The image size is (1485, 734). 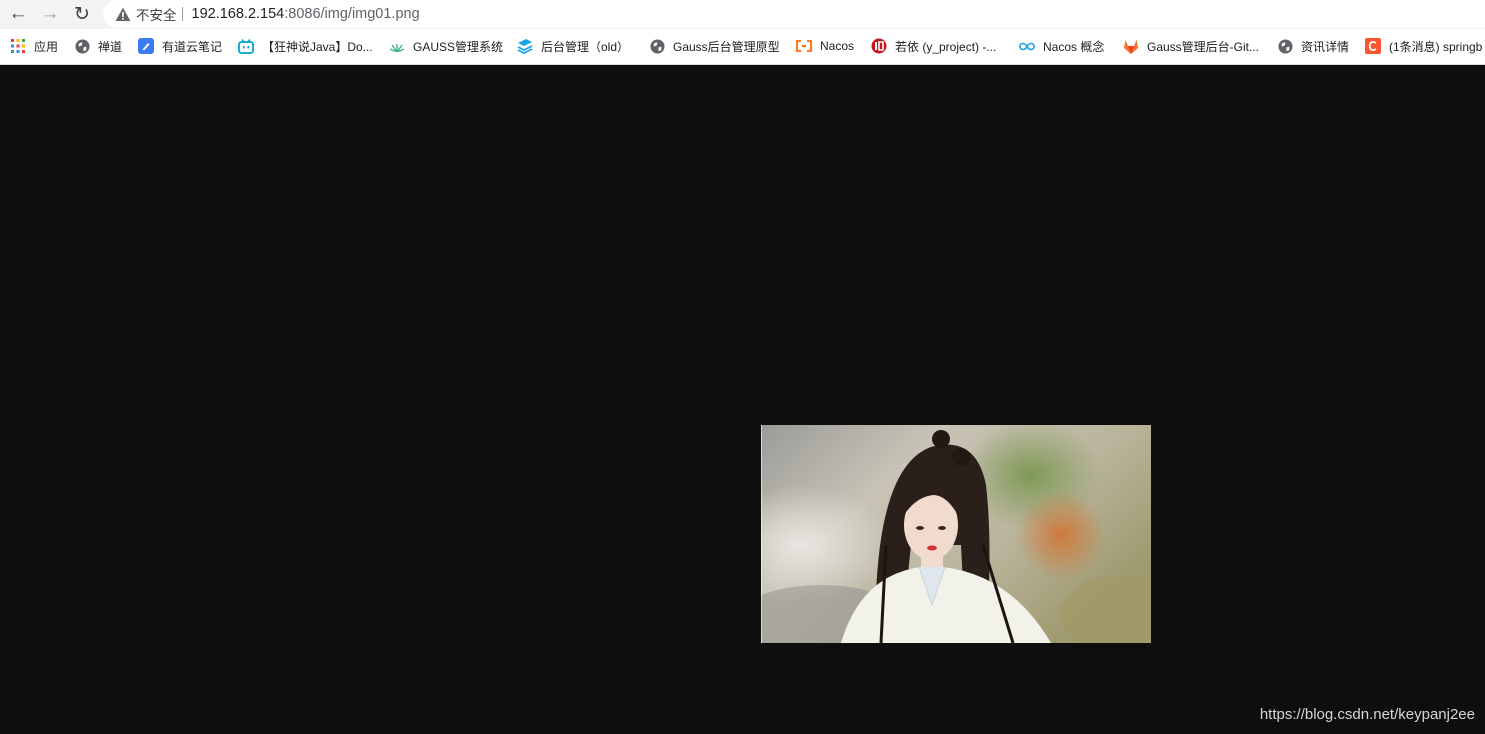 What do you see at coordinates (182, 14) in the screenshot?
I see `omnibox-divider` at bounding box center [182, 14].